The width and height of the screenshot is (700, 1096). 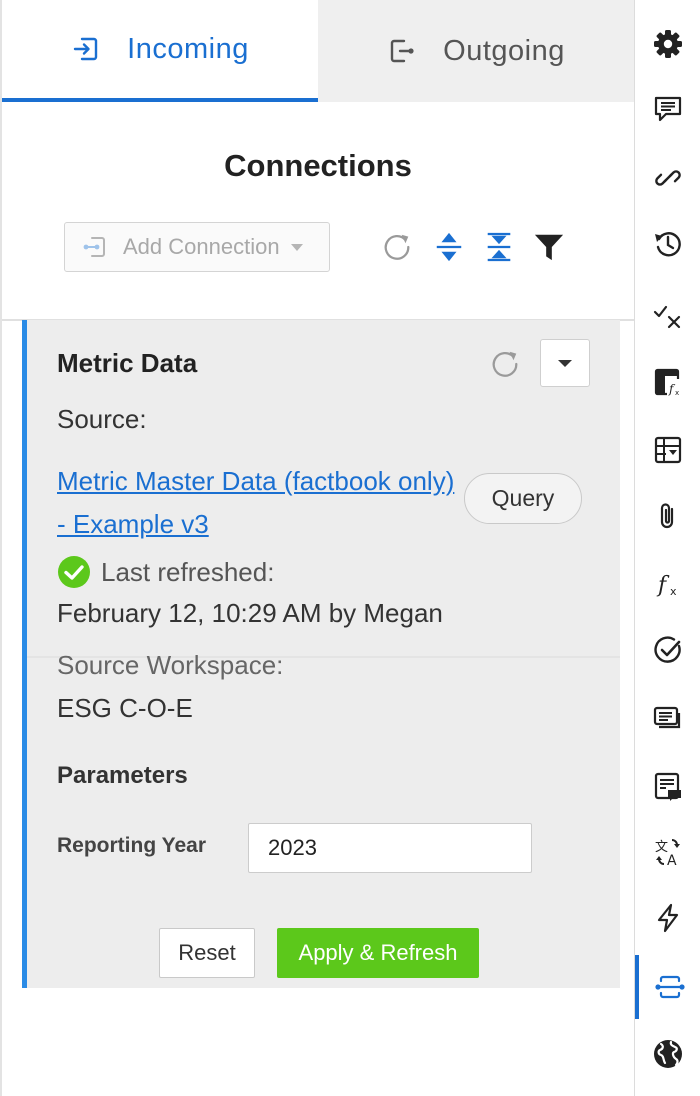 I want to click on outgoing-icon, so click(x=402, y=51).